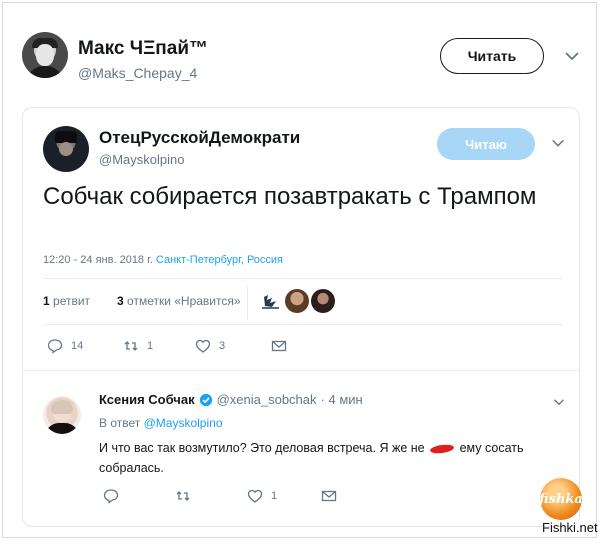  Describe the element at coordinates (267, 399) in the screenshot. I see `reply-author-handle: @xenia_sobchak` at that location.